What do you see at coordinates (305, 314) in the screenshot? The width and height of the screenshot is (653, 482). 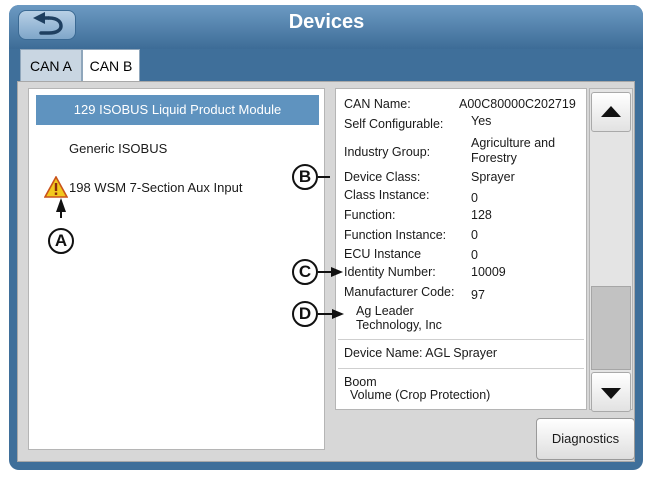 I see `callout-d: D` at bounding box center [305, 314].